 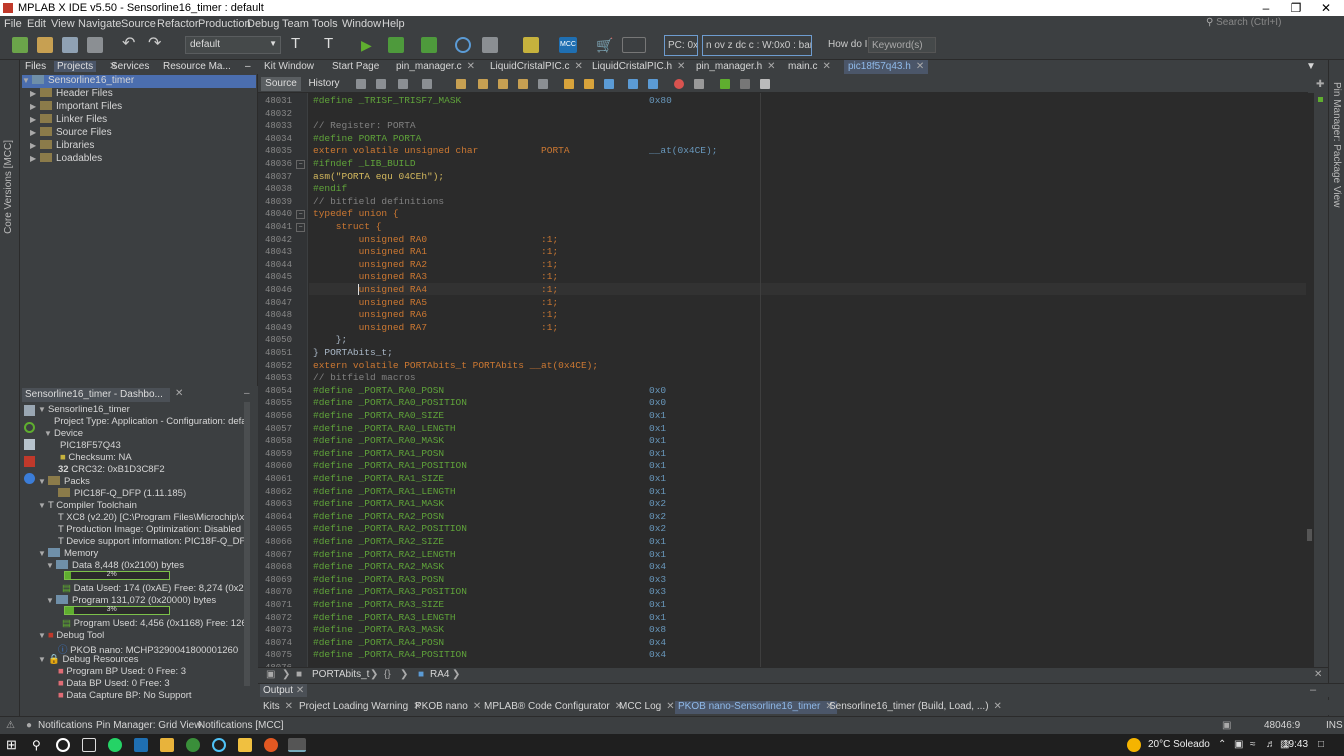 I want to click on dash-row: ▼ Device, so click(x=63, y=434).